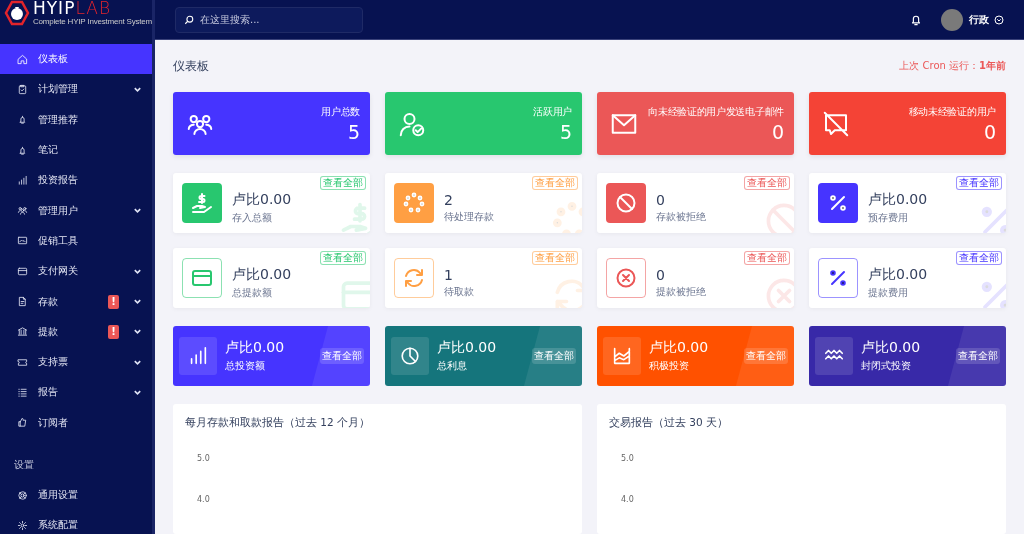 The height and width of the screenshot is (534, 1024). What do you see at coordinates (979, 19) in the screenshot?
I see `user-name: 行政` at bounding box center [979, 19].